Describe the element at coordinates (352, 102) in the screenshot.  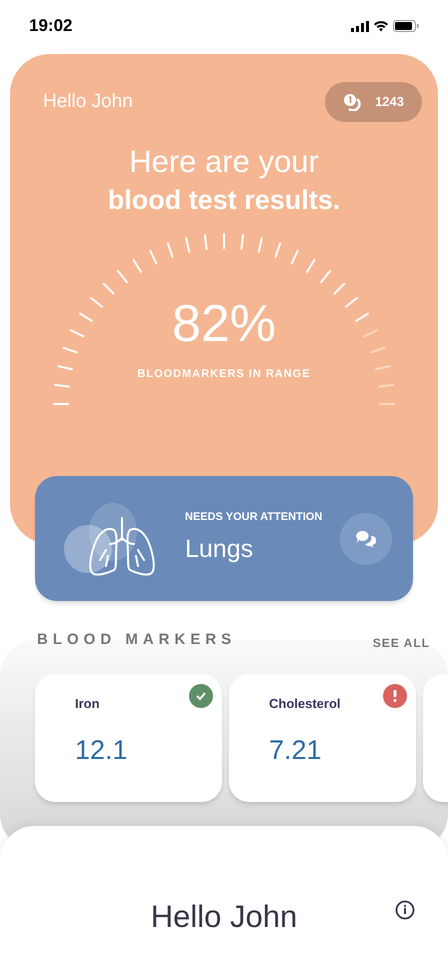
I see `coins-icon` at that location.